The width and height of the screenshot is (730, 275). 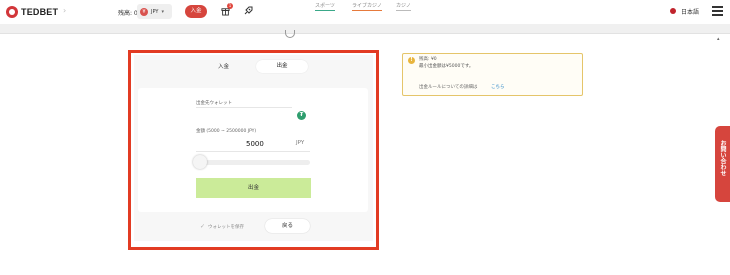 What do you see at coordinates (214, 103) in the screenshot?
I see `wallet-label: 出金先ウォレット` at bounding box center [214, 103].